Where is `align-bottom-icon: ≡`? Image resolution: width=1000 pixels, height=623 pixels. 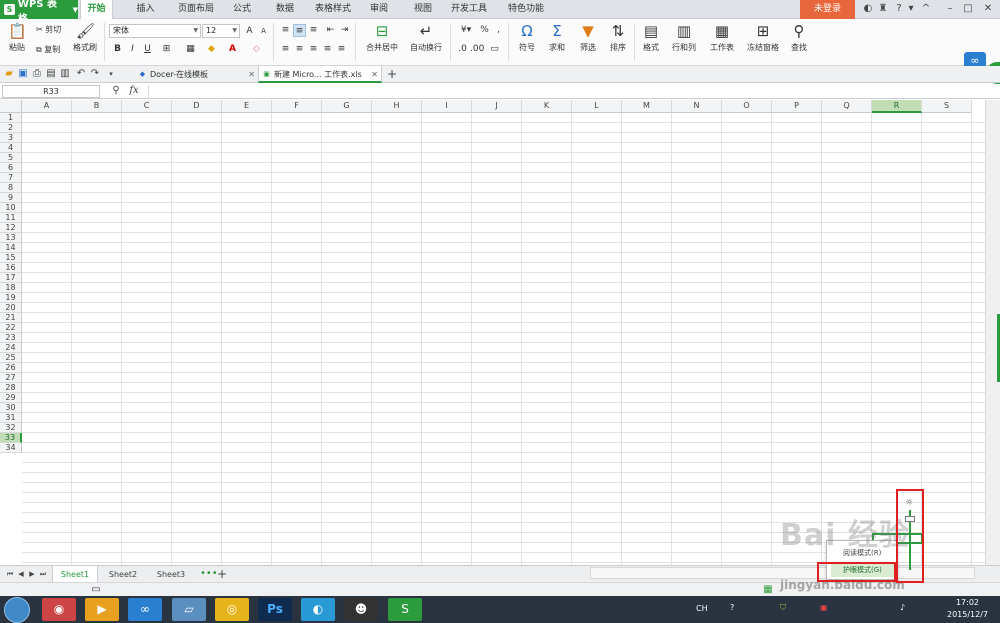 align-bottom-icon: ≡ is located at coordinates (313, 30).